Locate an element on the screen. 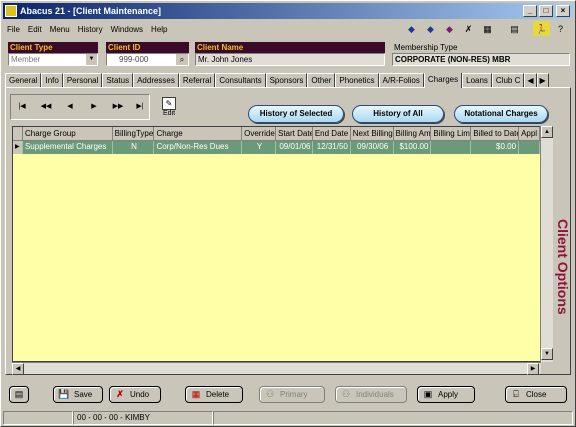 The image size is (576, 427). notes-icon: ▤ is located at coordinates (19, 394).